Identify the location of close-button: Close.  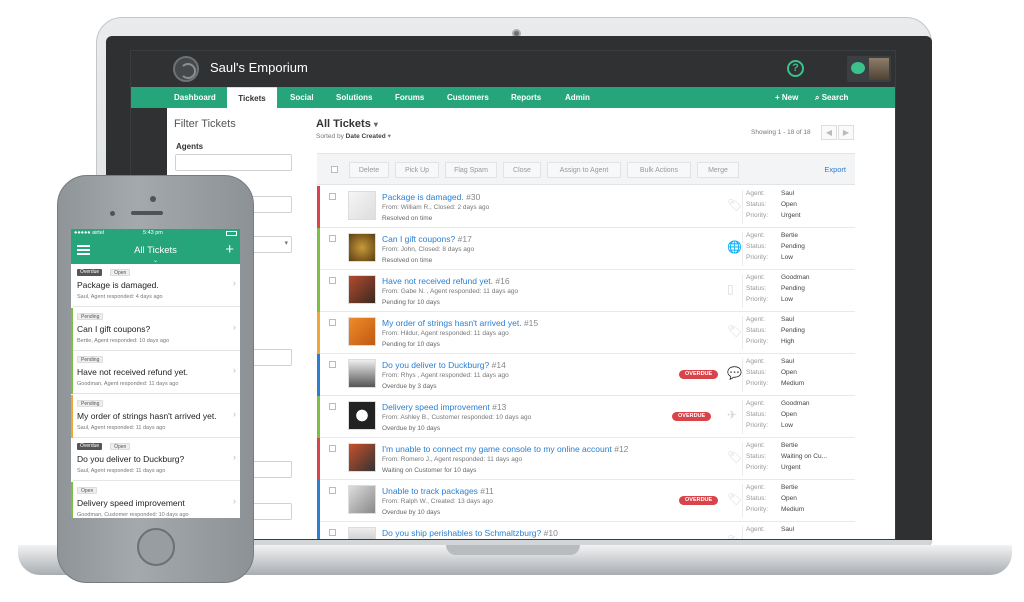
(522, 170).